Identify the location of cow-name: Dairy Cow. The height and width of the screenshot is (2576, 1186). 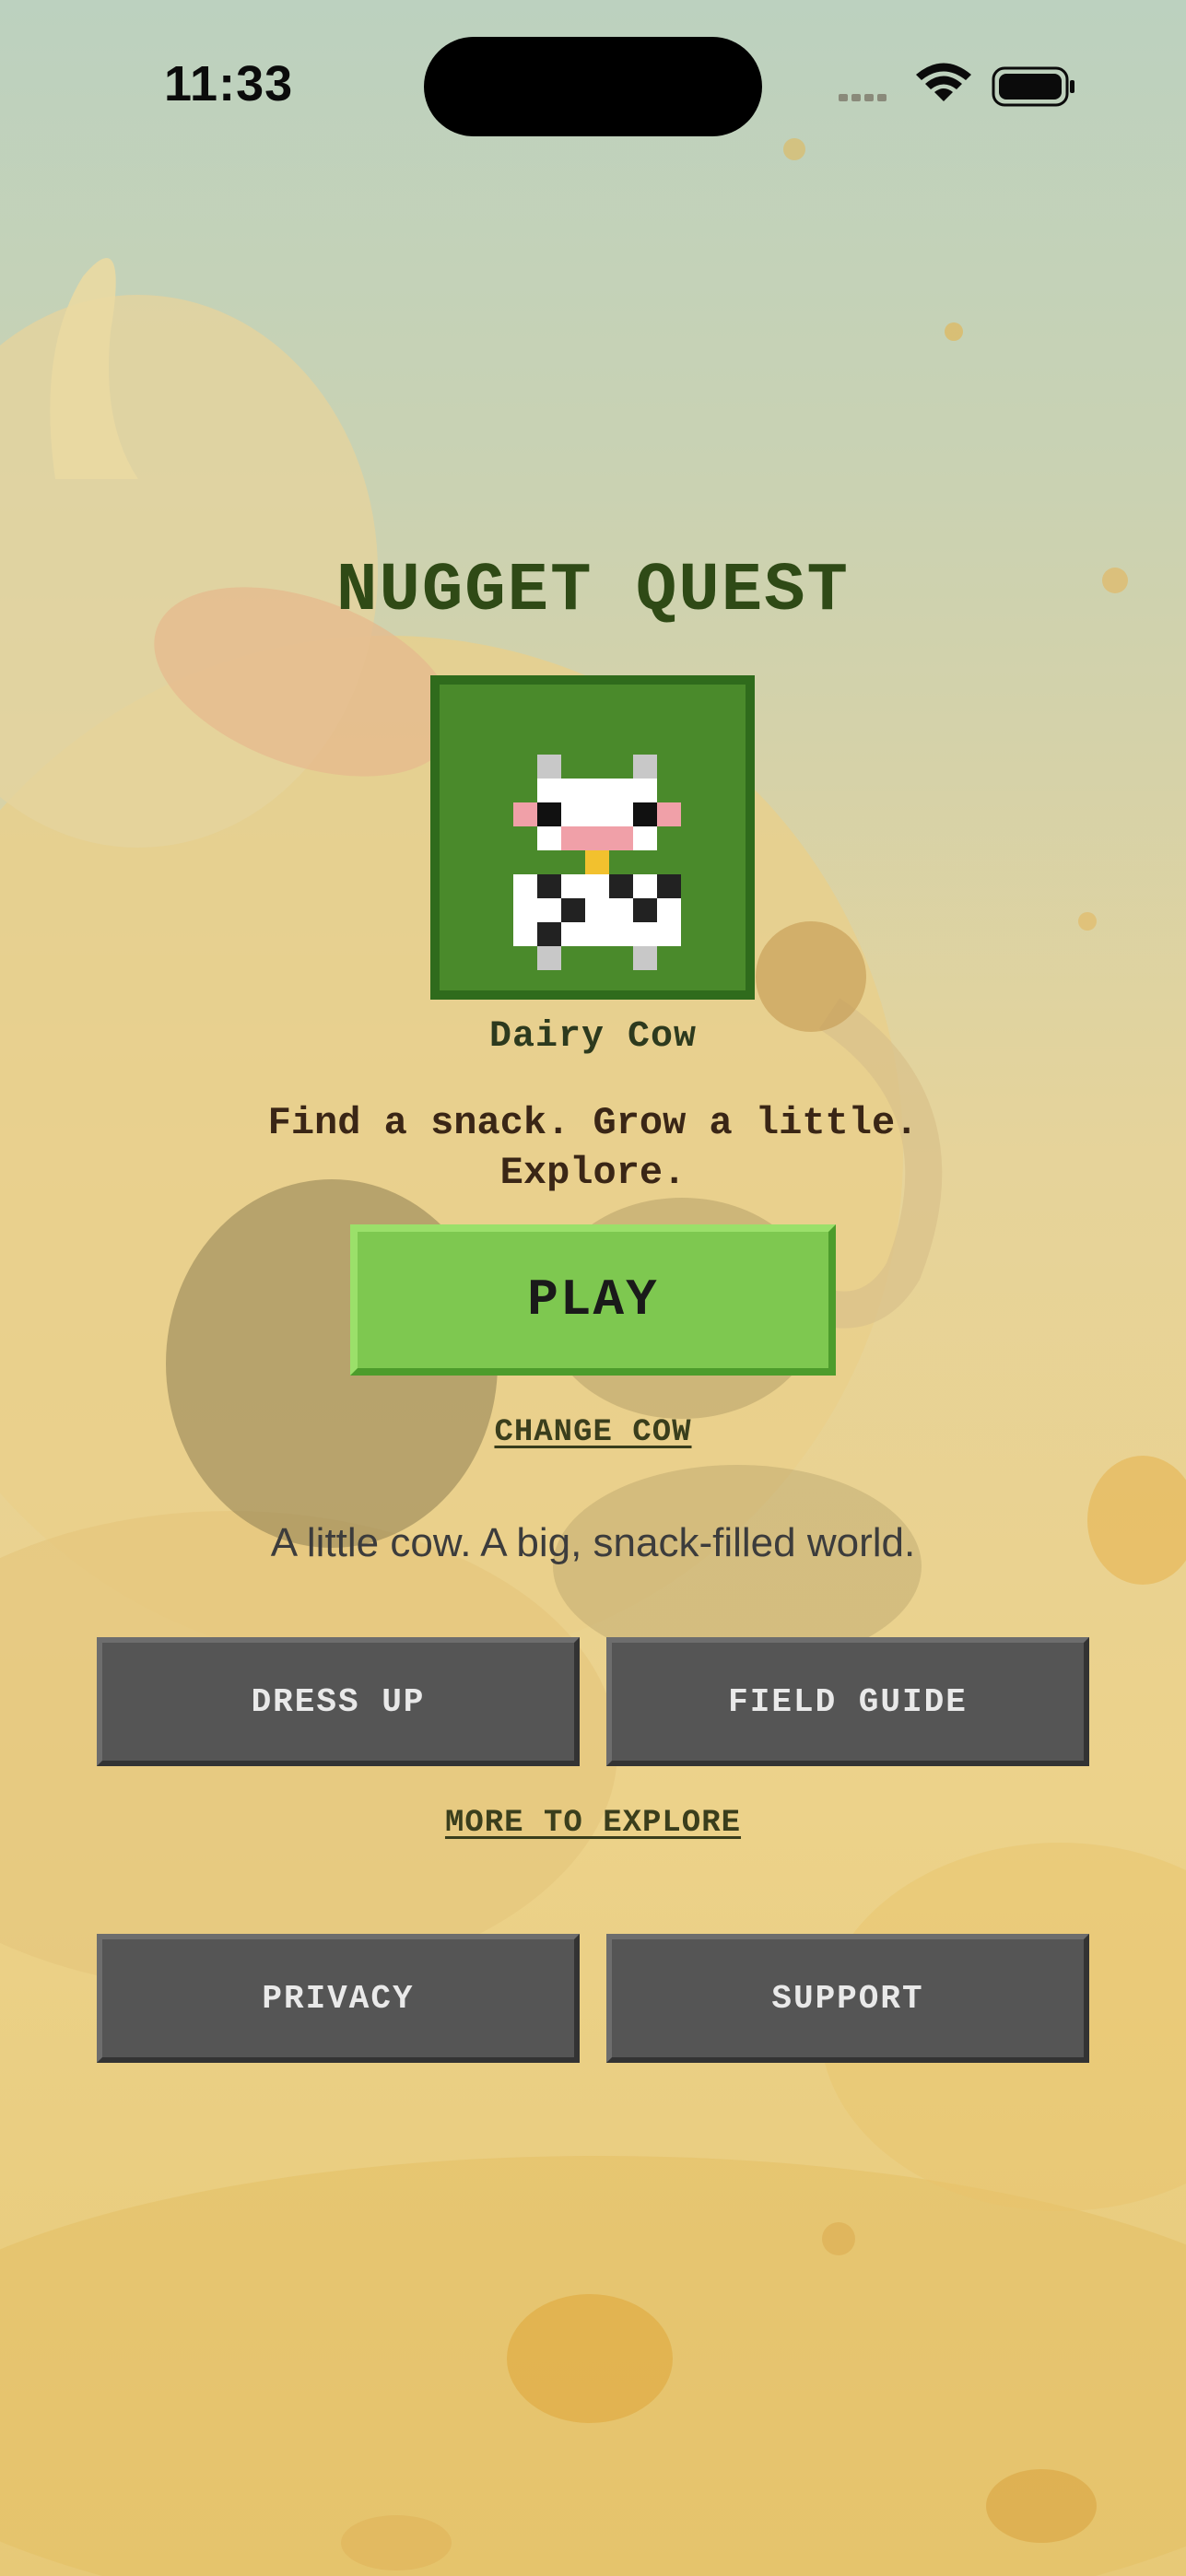
(593, 1037).